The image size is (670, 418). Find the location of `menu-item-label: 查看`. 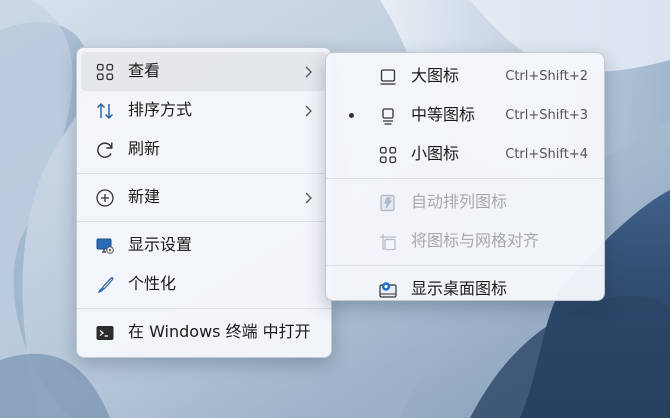

menu-item-label: 查看 is located at coordinates (144, 70).